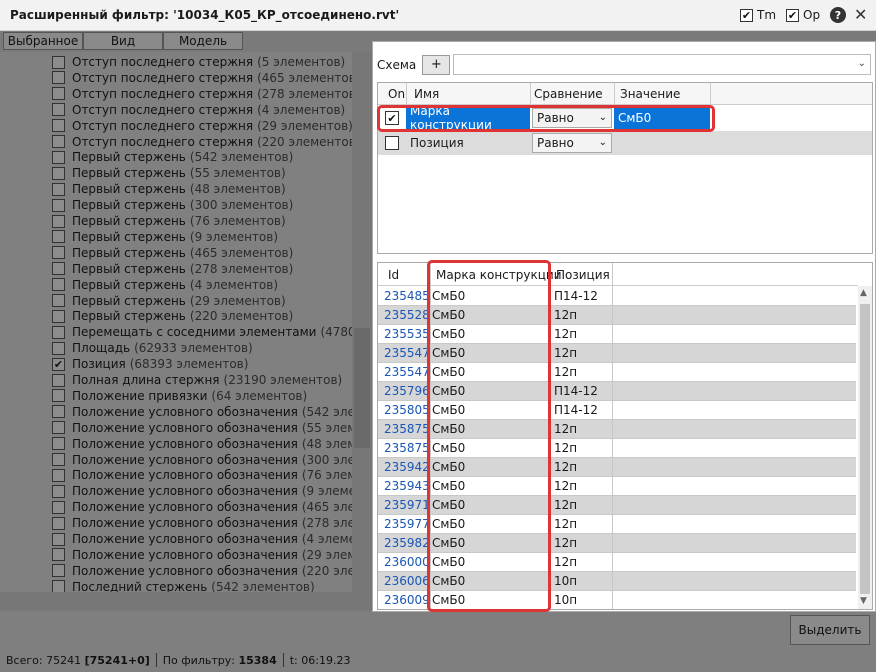 Image resolution: width=876 pixels, height=672 pixels. I want to click on table-row: 2359429СмБ0 12п, so click(617, 467).